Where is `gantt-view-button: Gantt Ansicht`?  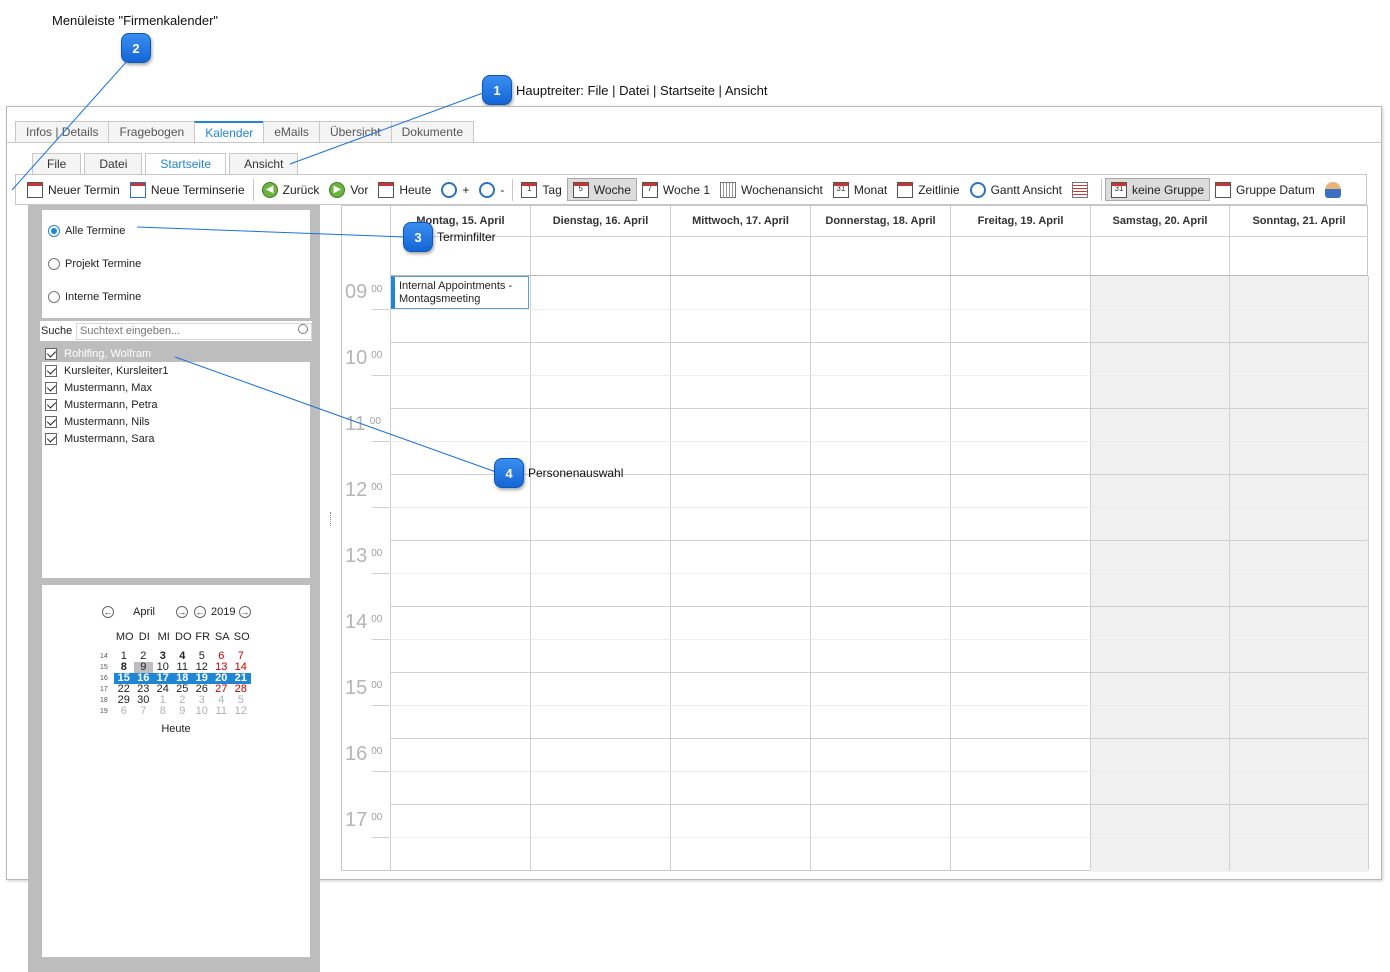 gantt-view-button: Gantt Ansicht is located at coordinates (1016, 189).